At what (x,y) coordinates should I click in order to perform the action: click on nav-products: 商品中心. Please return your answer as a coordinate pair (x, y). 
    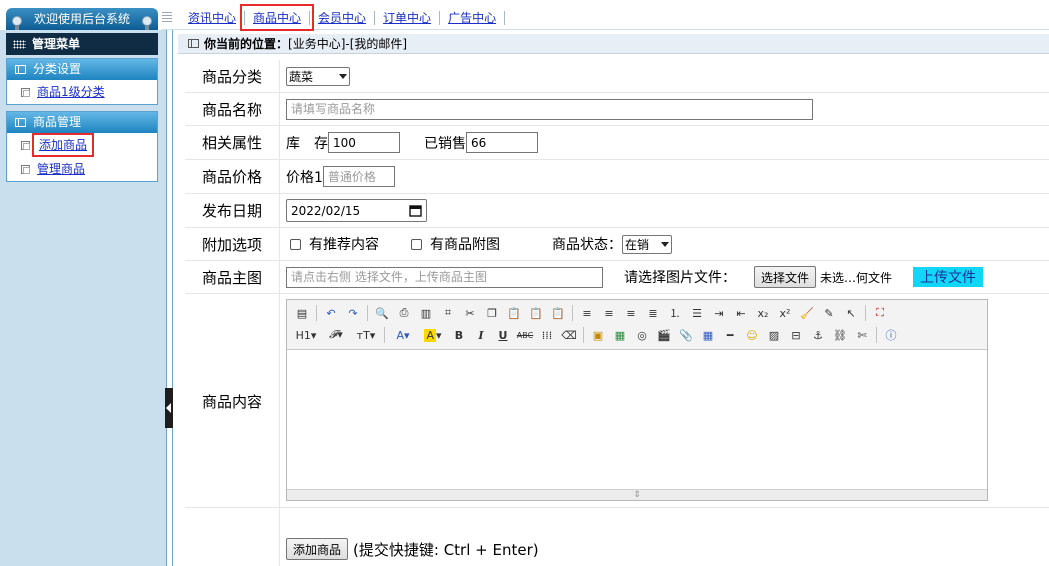
    Looking at the image, I should click on (277, 17).